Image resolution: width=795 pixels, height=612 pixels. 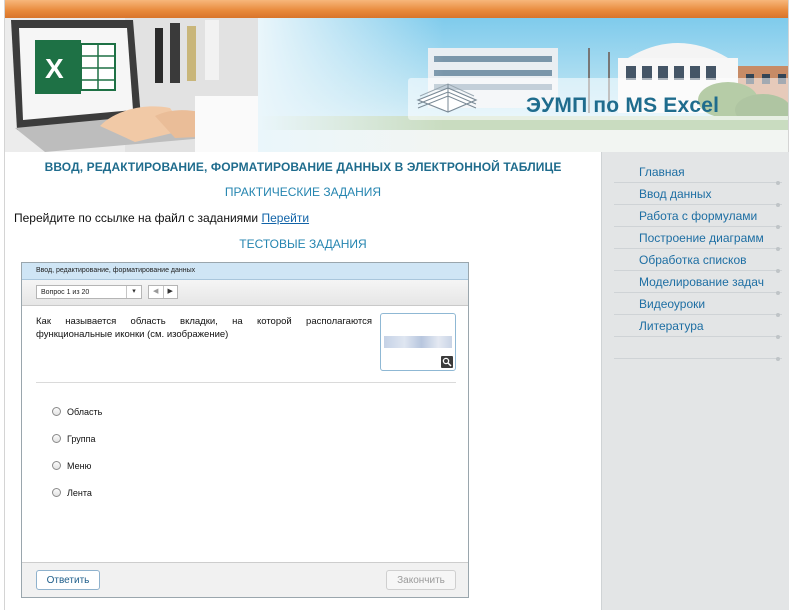 I want to click on laptop-photo: X, so click(x=131, y=85).